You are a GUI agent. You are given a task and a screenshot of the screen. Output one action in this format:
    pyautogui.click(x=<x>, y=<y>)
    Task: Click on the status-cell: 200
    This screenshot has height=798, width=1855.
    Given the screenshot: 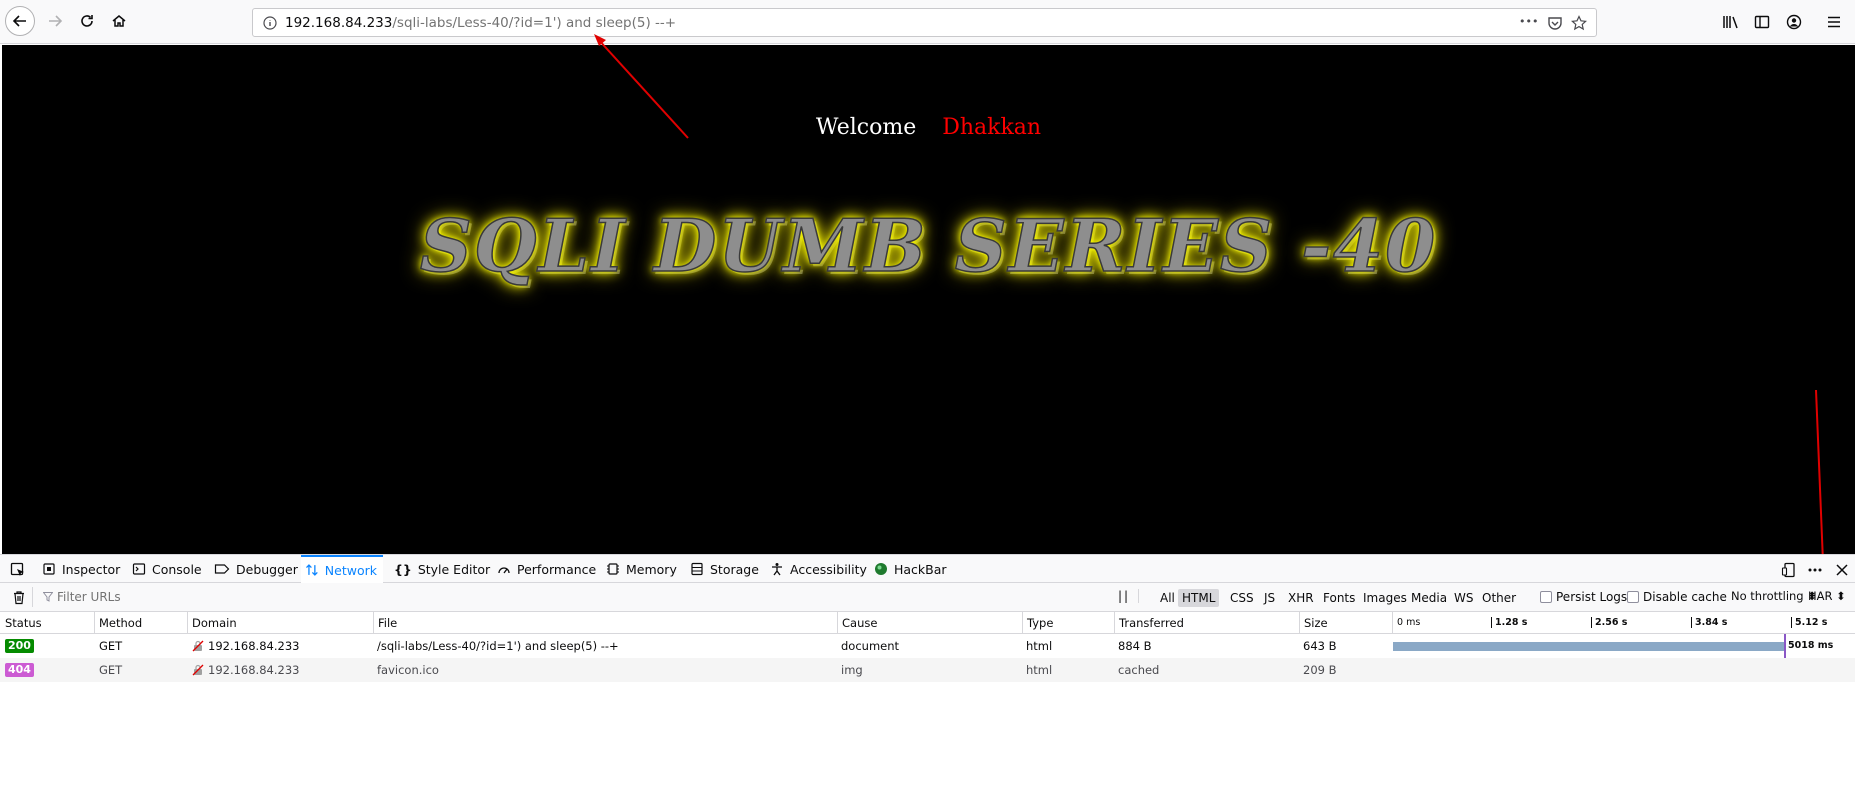 What is the action you would take?
    pyautogui.click(x=19, y=646)
    